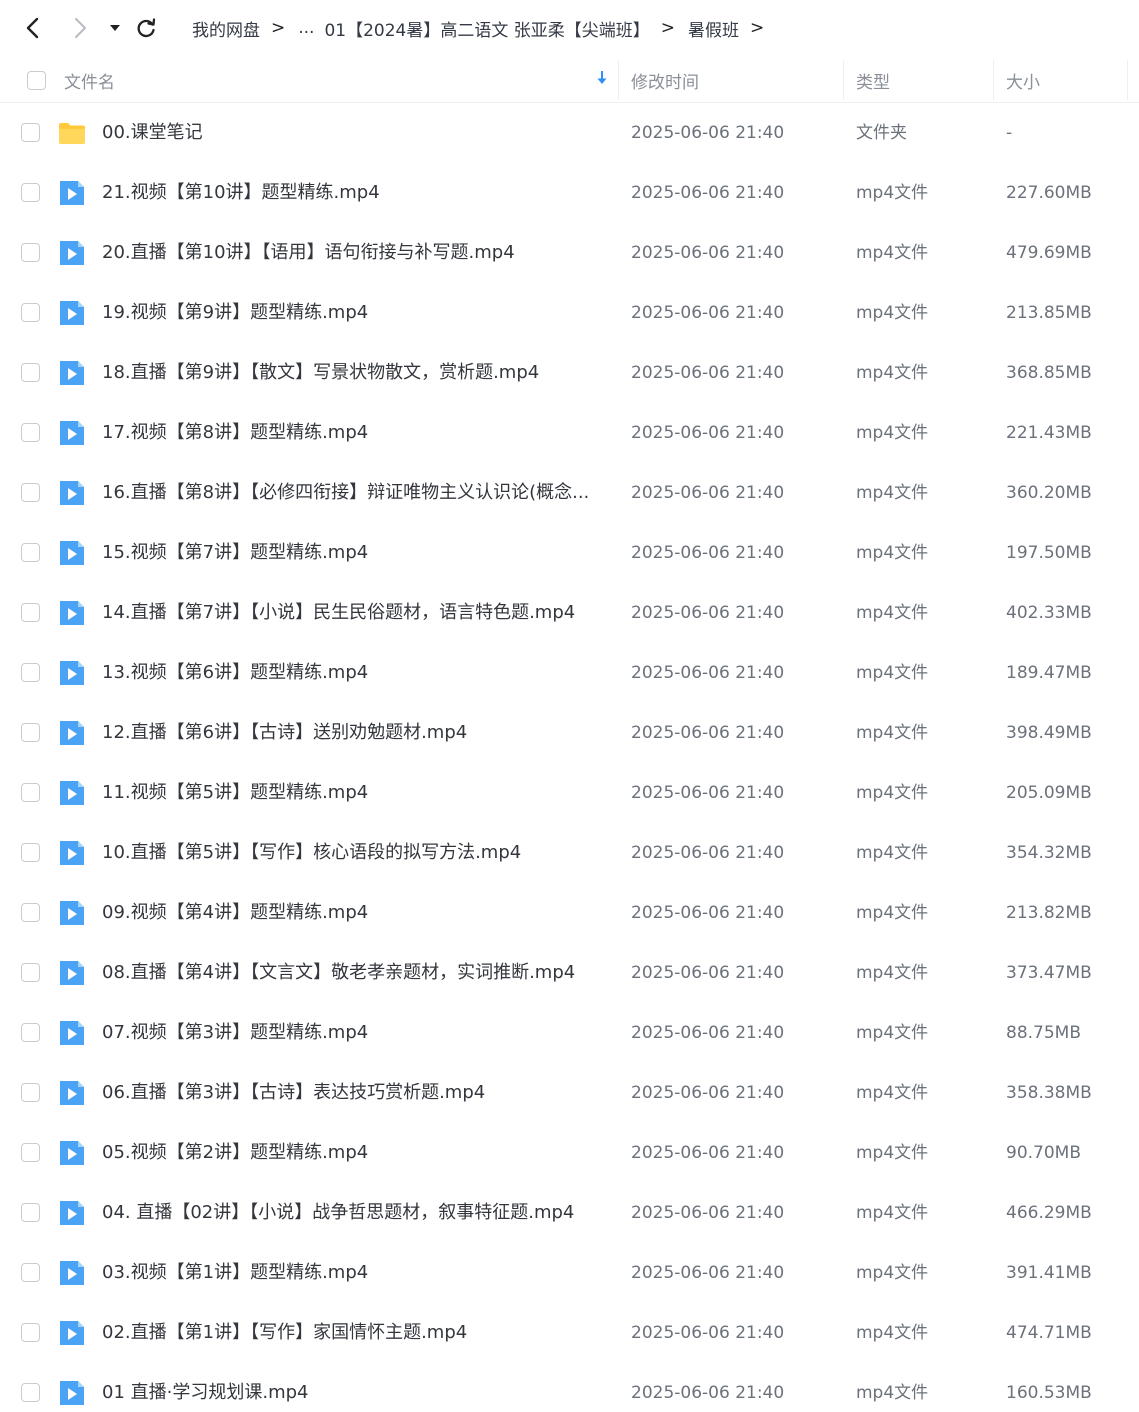 This screenshot has width=1139, height=1412. I want to click on file-name: 00.课堂笔记, so click(352, 133).